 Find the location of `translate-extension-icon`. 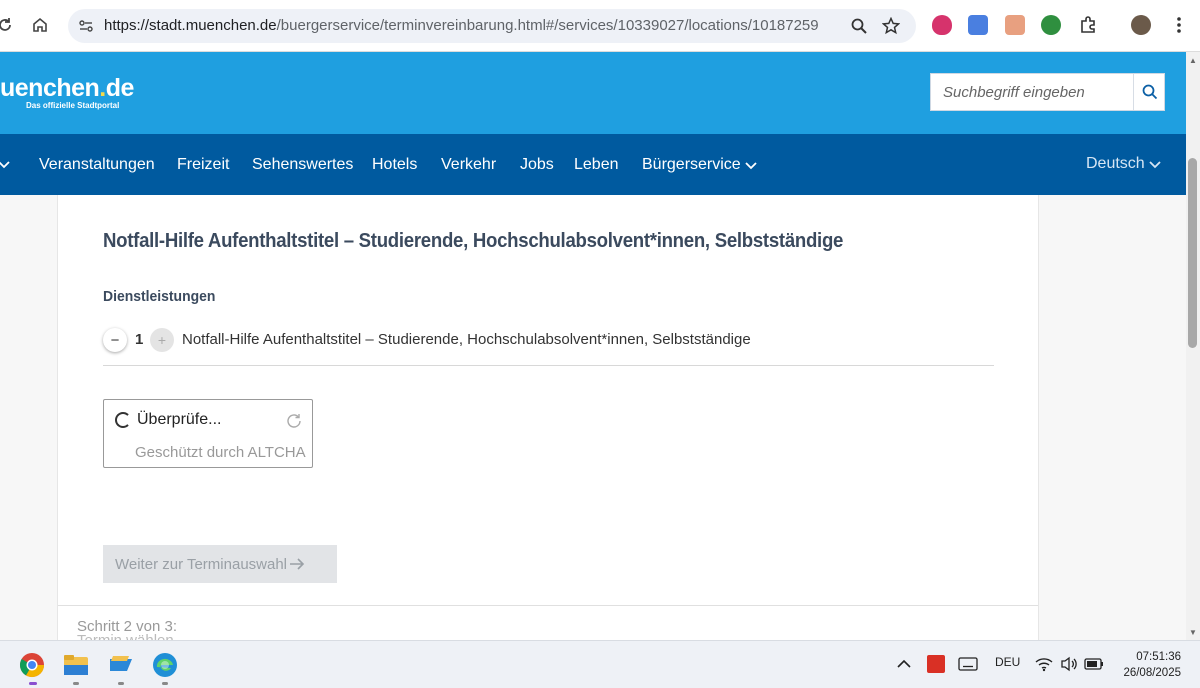

translate-extension-icon is located at coordinates (978, 25).